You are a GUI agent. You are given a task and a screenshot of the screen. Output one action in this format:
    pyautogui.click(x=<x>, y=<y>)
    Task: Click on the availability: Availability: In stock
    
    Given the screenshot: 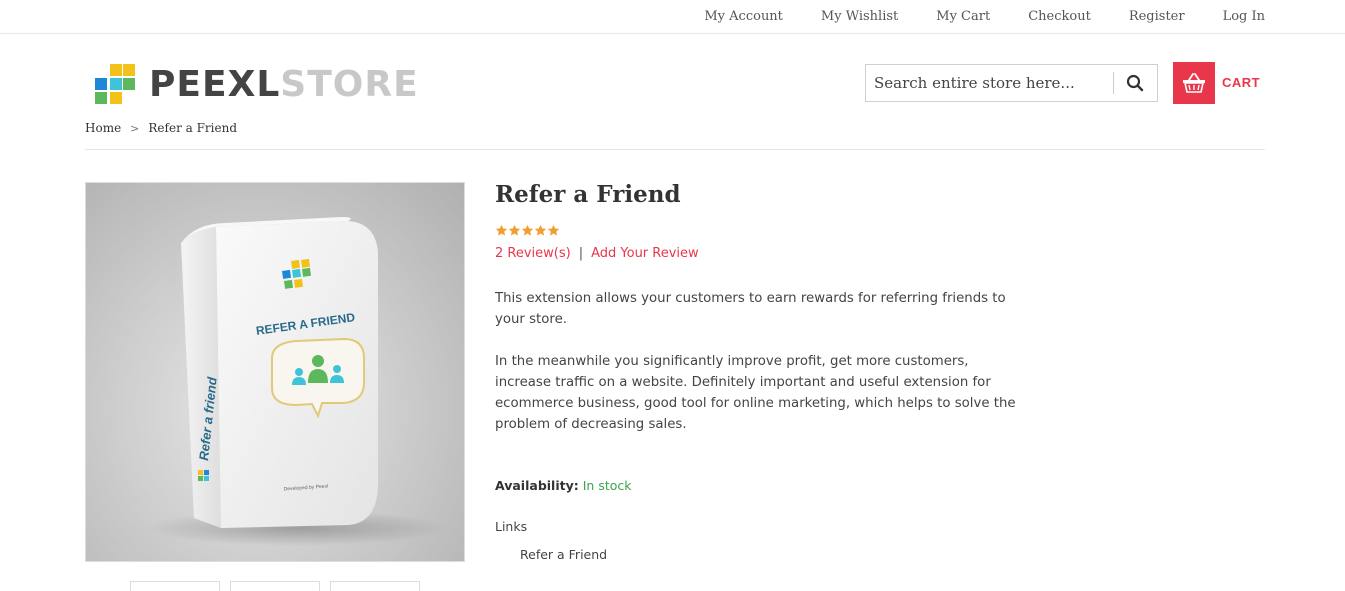 What is the action you would take?
    pyautogui.click(x=563, y=485)
    